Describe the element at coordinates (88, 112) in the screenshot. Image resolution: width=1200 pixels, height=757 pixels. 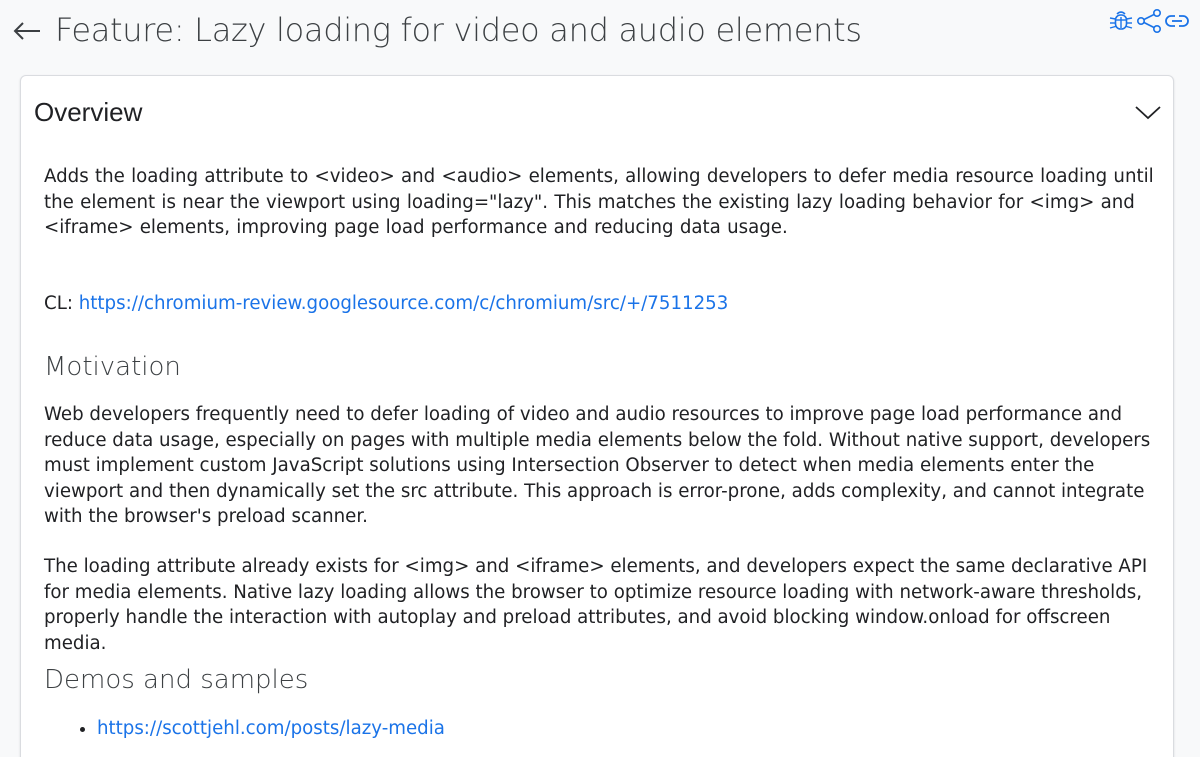
I see `overview-title: Overview` at that location.